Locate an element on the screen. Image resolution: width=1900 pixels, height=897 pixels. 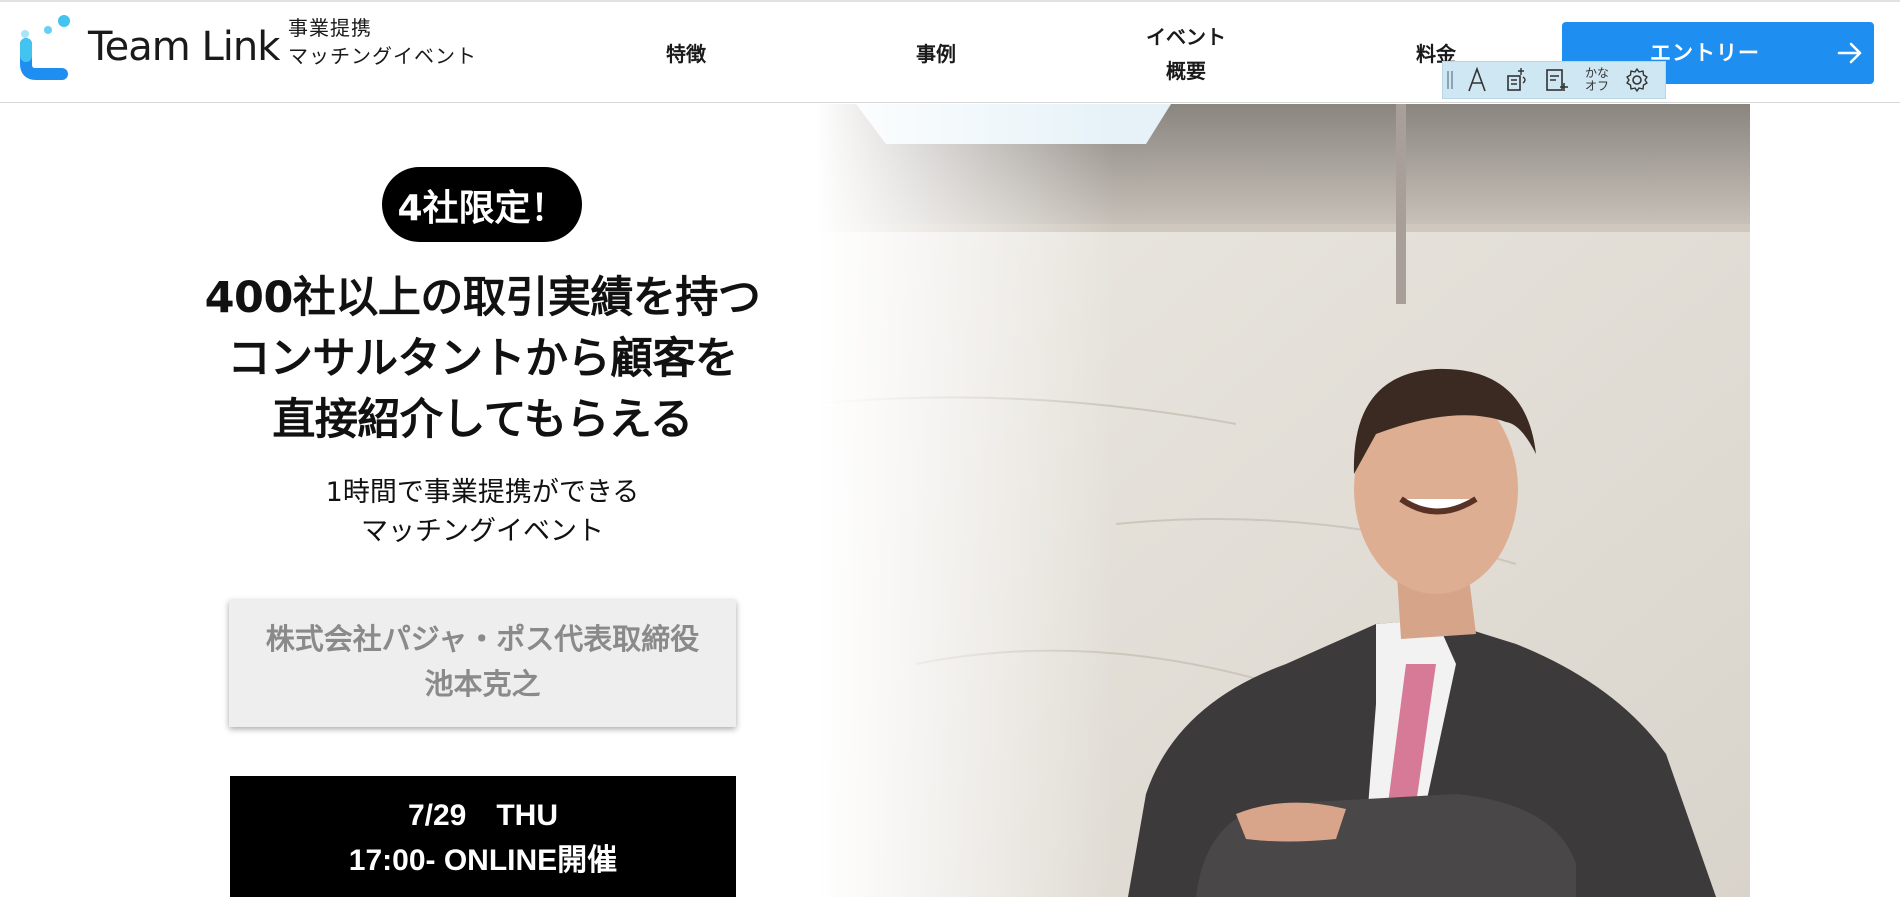
team-link-logo: Team Link is located at coordinates (149, 47).